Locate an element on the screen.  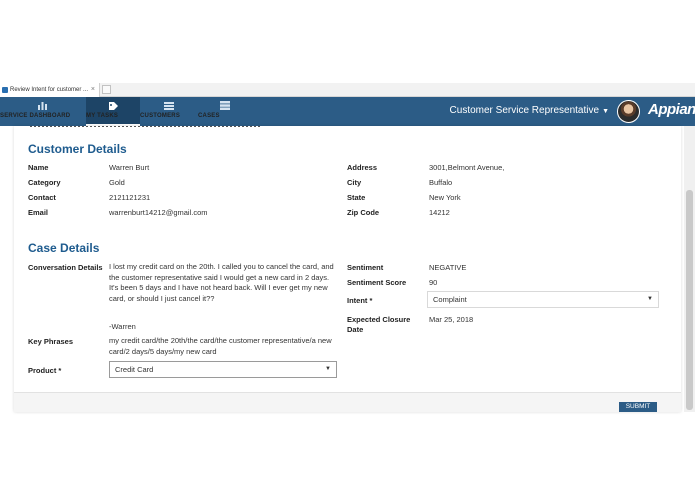
browser-tab-strip: Review Intent for customer ... × is located at coordinates (347, 90).